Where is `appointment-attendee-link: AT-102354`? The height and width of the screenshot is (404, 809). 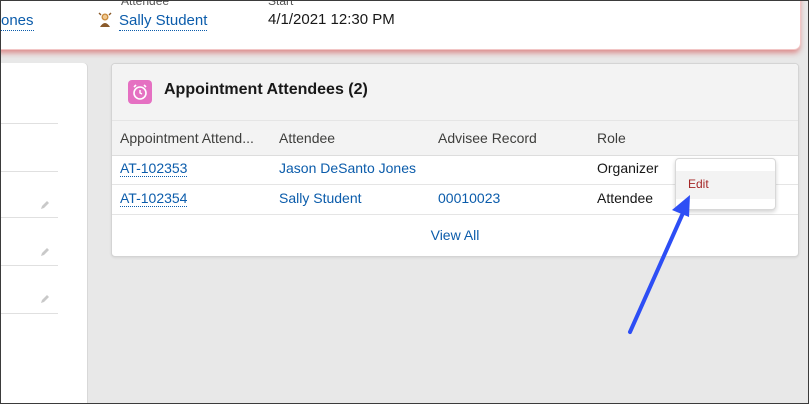
appointment-attendee-link: AT-102354 is located at coordinates (154, 198).